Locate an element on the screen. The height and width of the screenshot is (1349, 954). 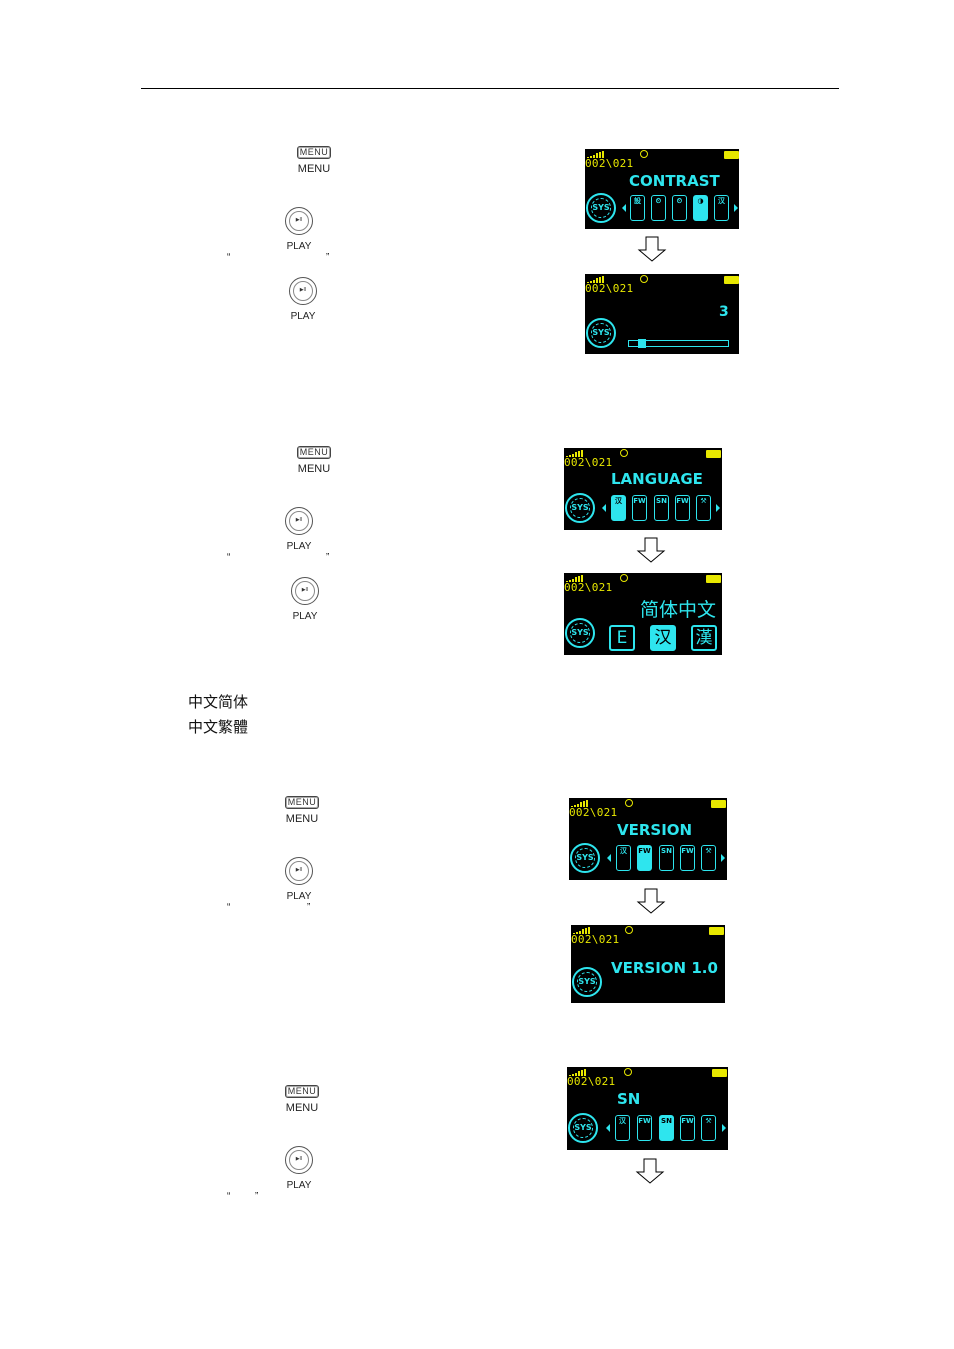
menu-icon-selected: FW is located at coordinates (644, 858).